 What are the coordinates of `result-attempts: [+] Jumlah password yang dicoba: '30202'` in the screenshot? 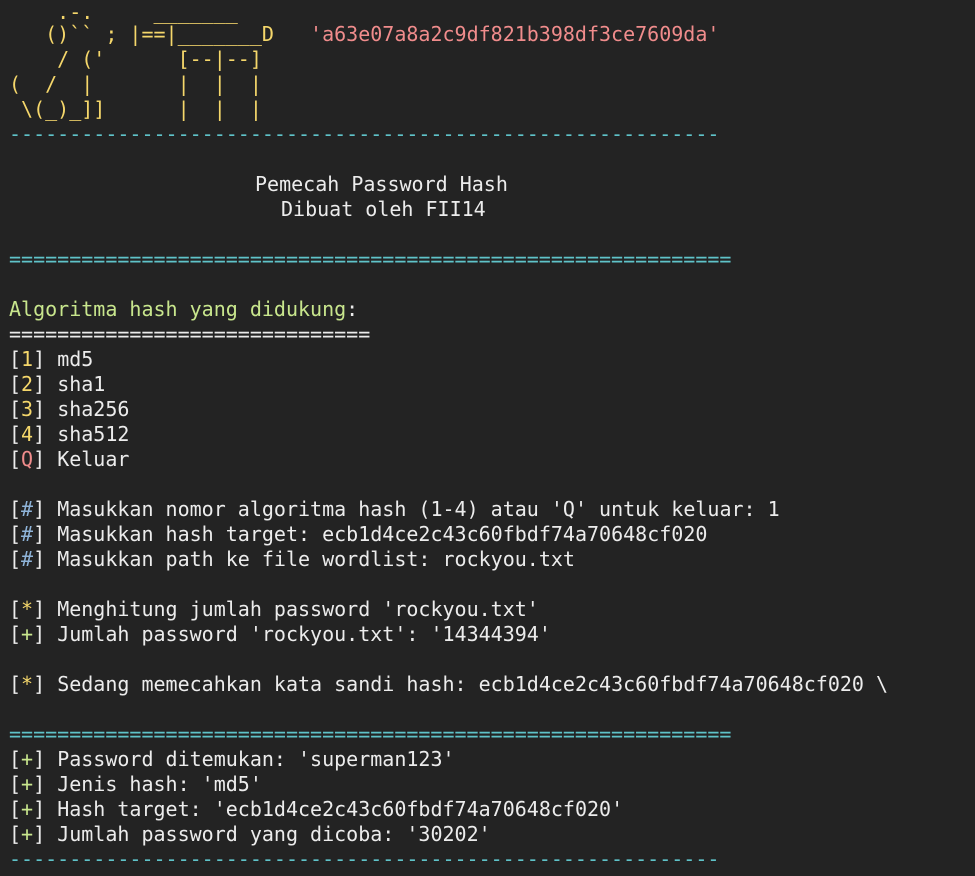 It's located at (250, 834).